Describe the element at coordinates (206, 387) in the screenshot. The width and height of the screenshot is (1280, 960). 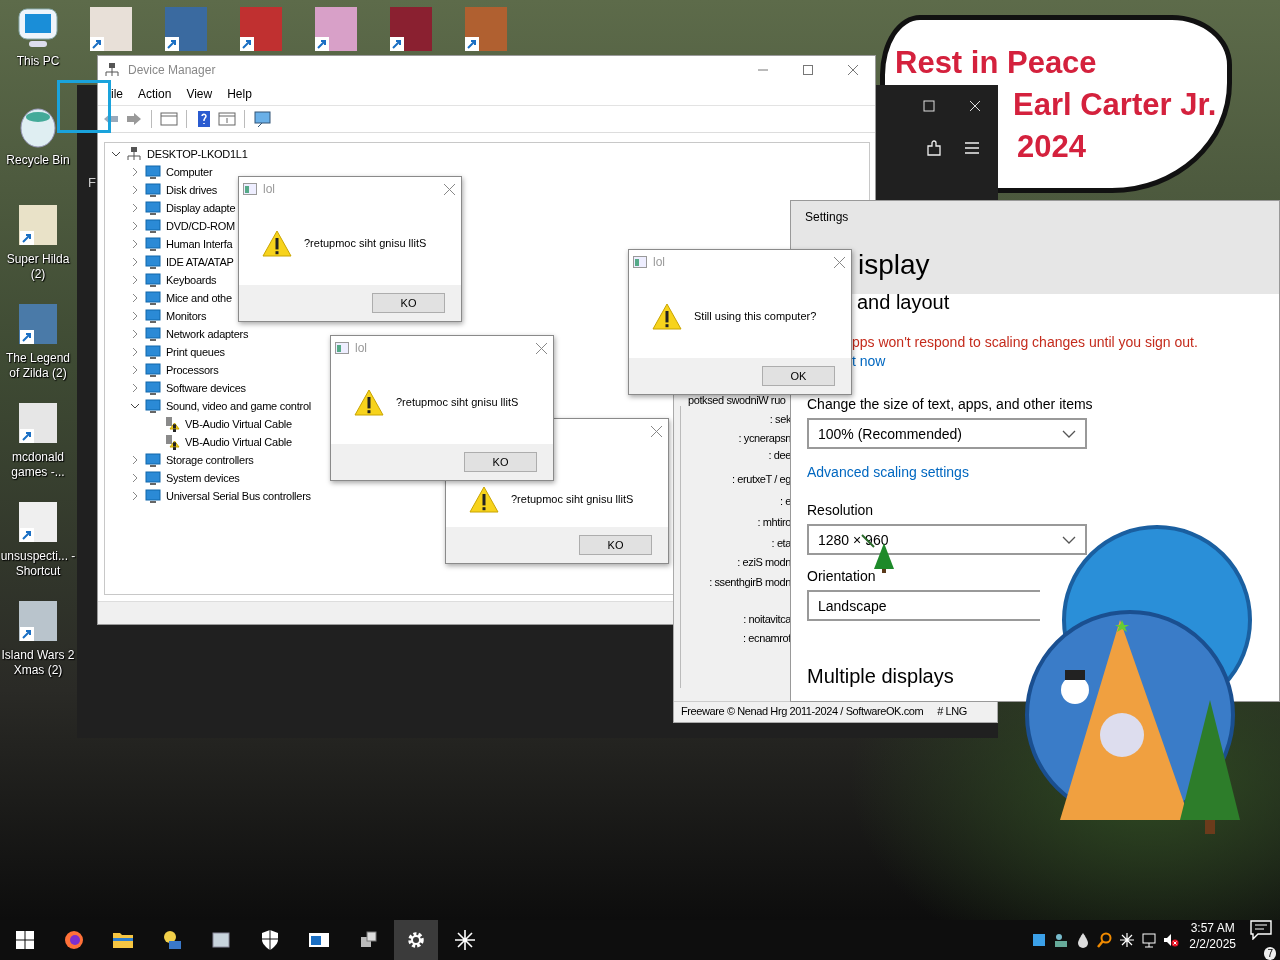
I see `tree-item: Software devices` at that location.